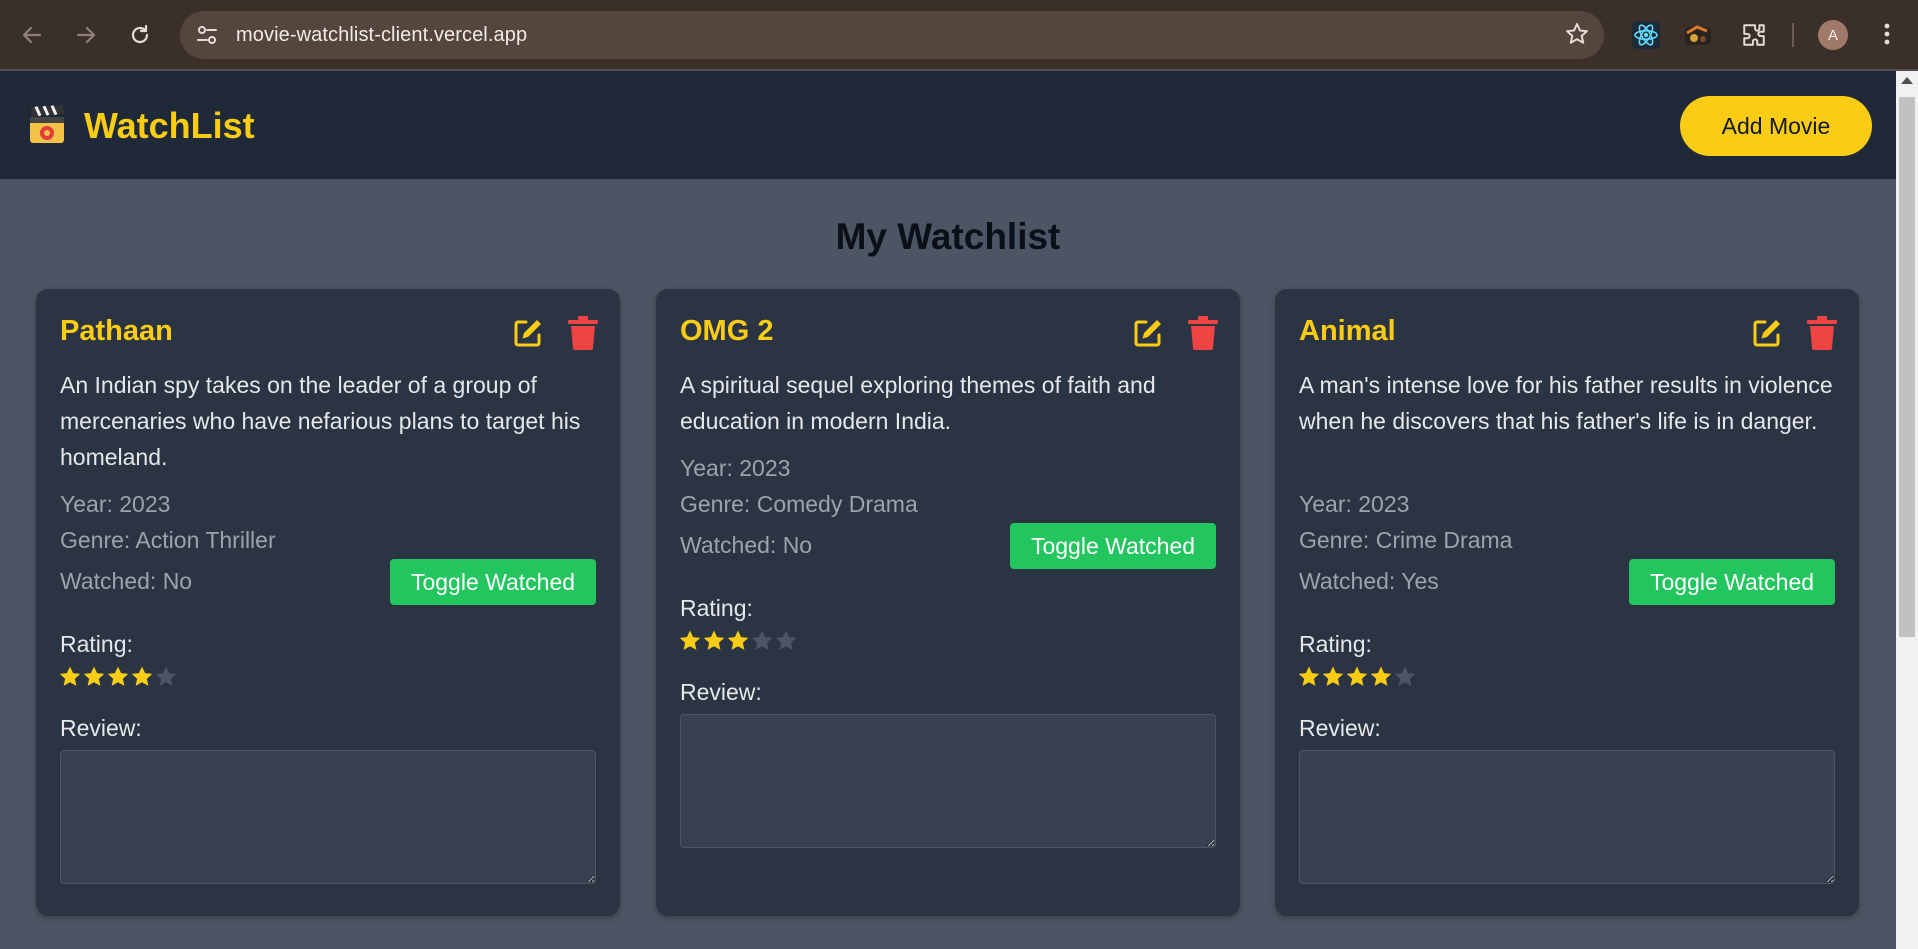  I want to click on add-movie-button: Add Movie, so click(1776, 126).